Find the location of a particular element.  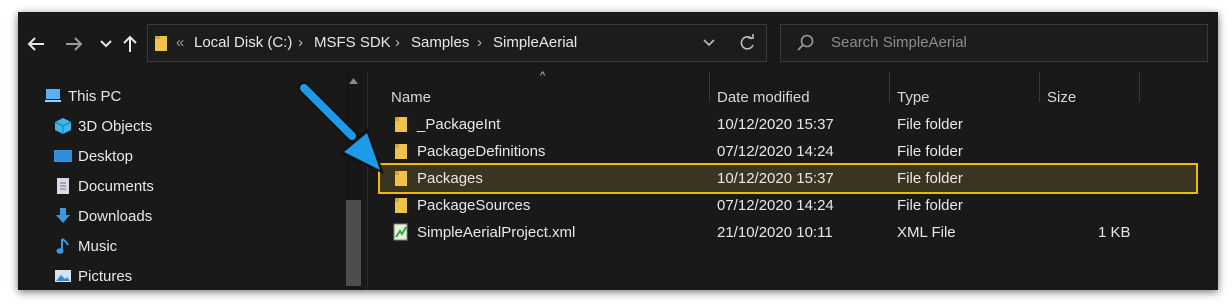

sidebar-item-pictures: Pictures is located at coordinates (92, 276).